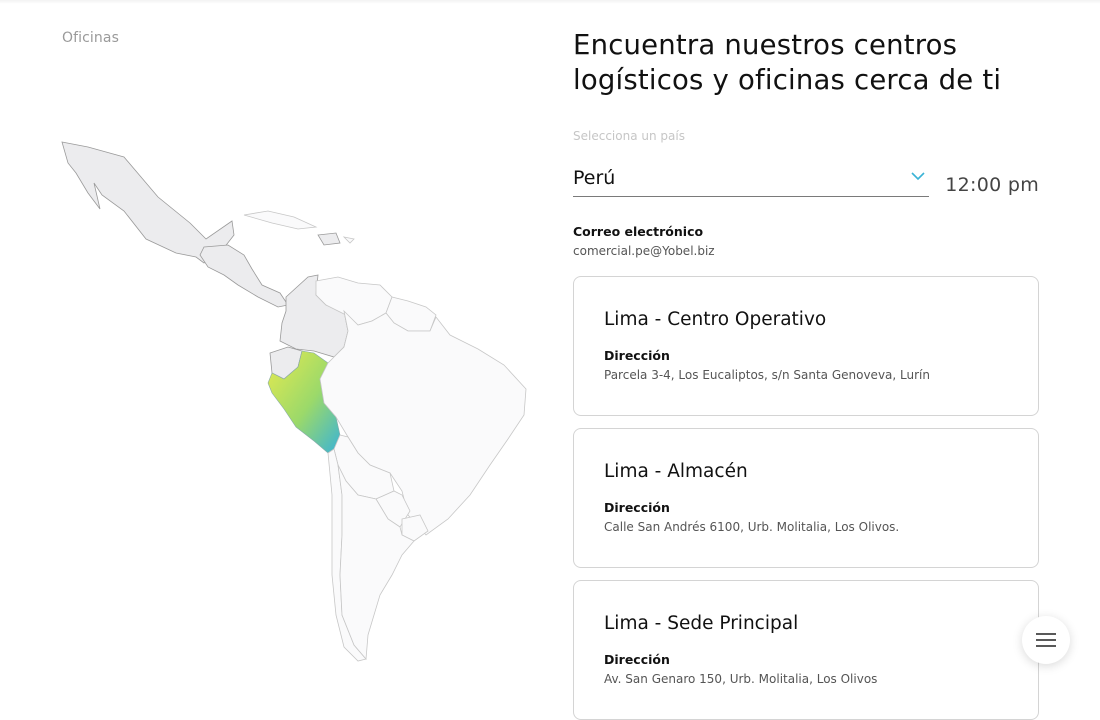  I want to click on local-time: 12:00 pm, so click(992, 185).